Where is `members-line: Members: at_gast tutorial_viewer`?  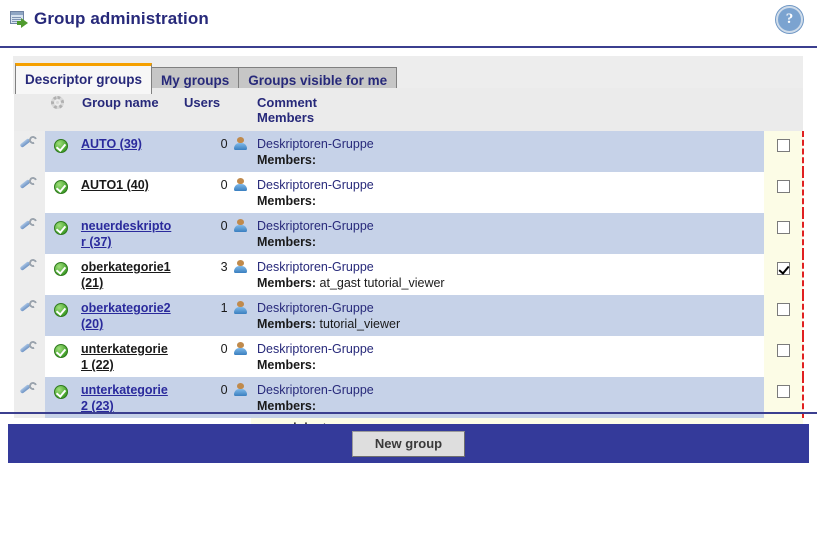 members-line: Members: at_gast tutorial_viewer is located at coordinates (507, 283).